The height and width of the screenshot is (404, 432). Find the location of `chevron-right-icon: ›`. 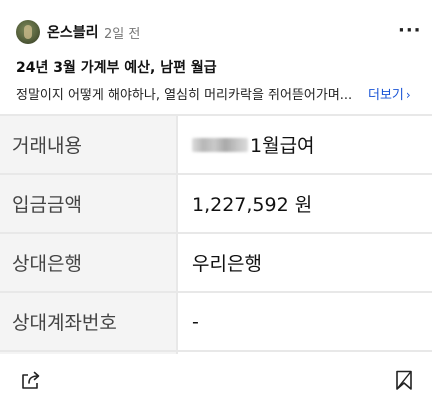

chevron-right-icon: › is located at coordinates (408, 95).